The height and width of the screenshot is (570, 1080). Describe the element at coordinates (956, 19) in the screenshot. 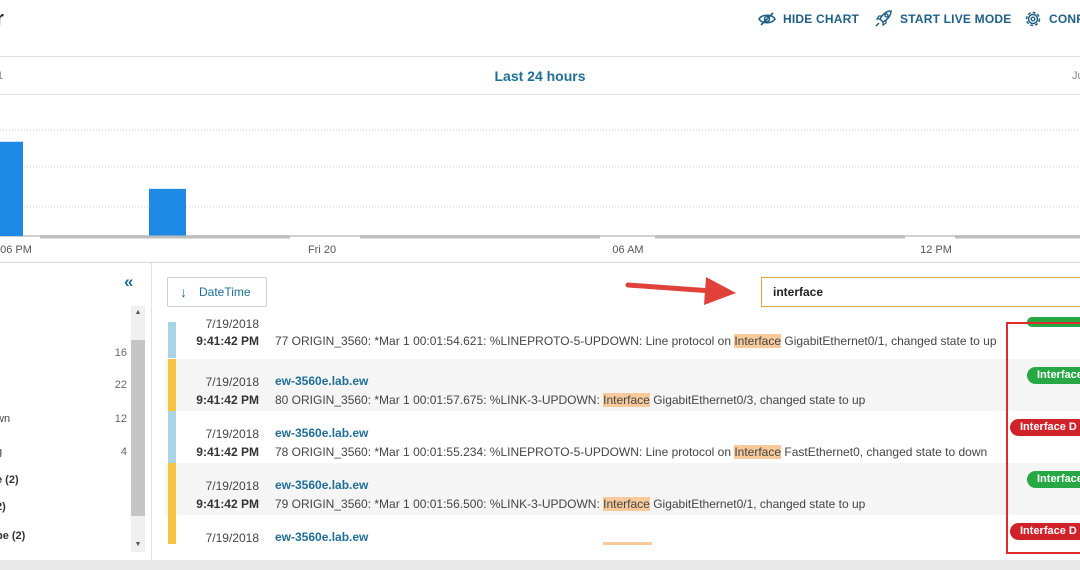

I see `start-live-mode-label: START LIVE MODE` at that location.